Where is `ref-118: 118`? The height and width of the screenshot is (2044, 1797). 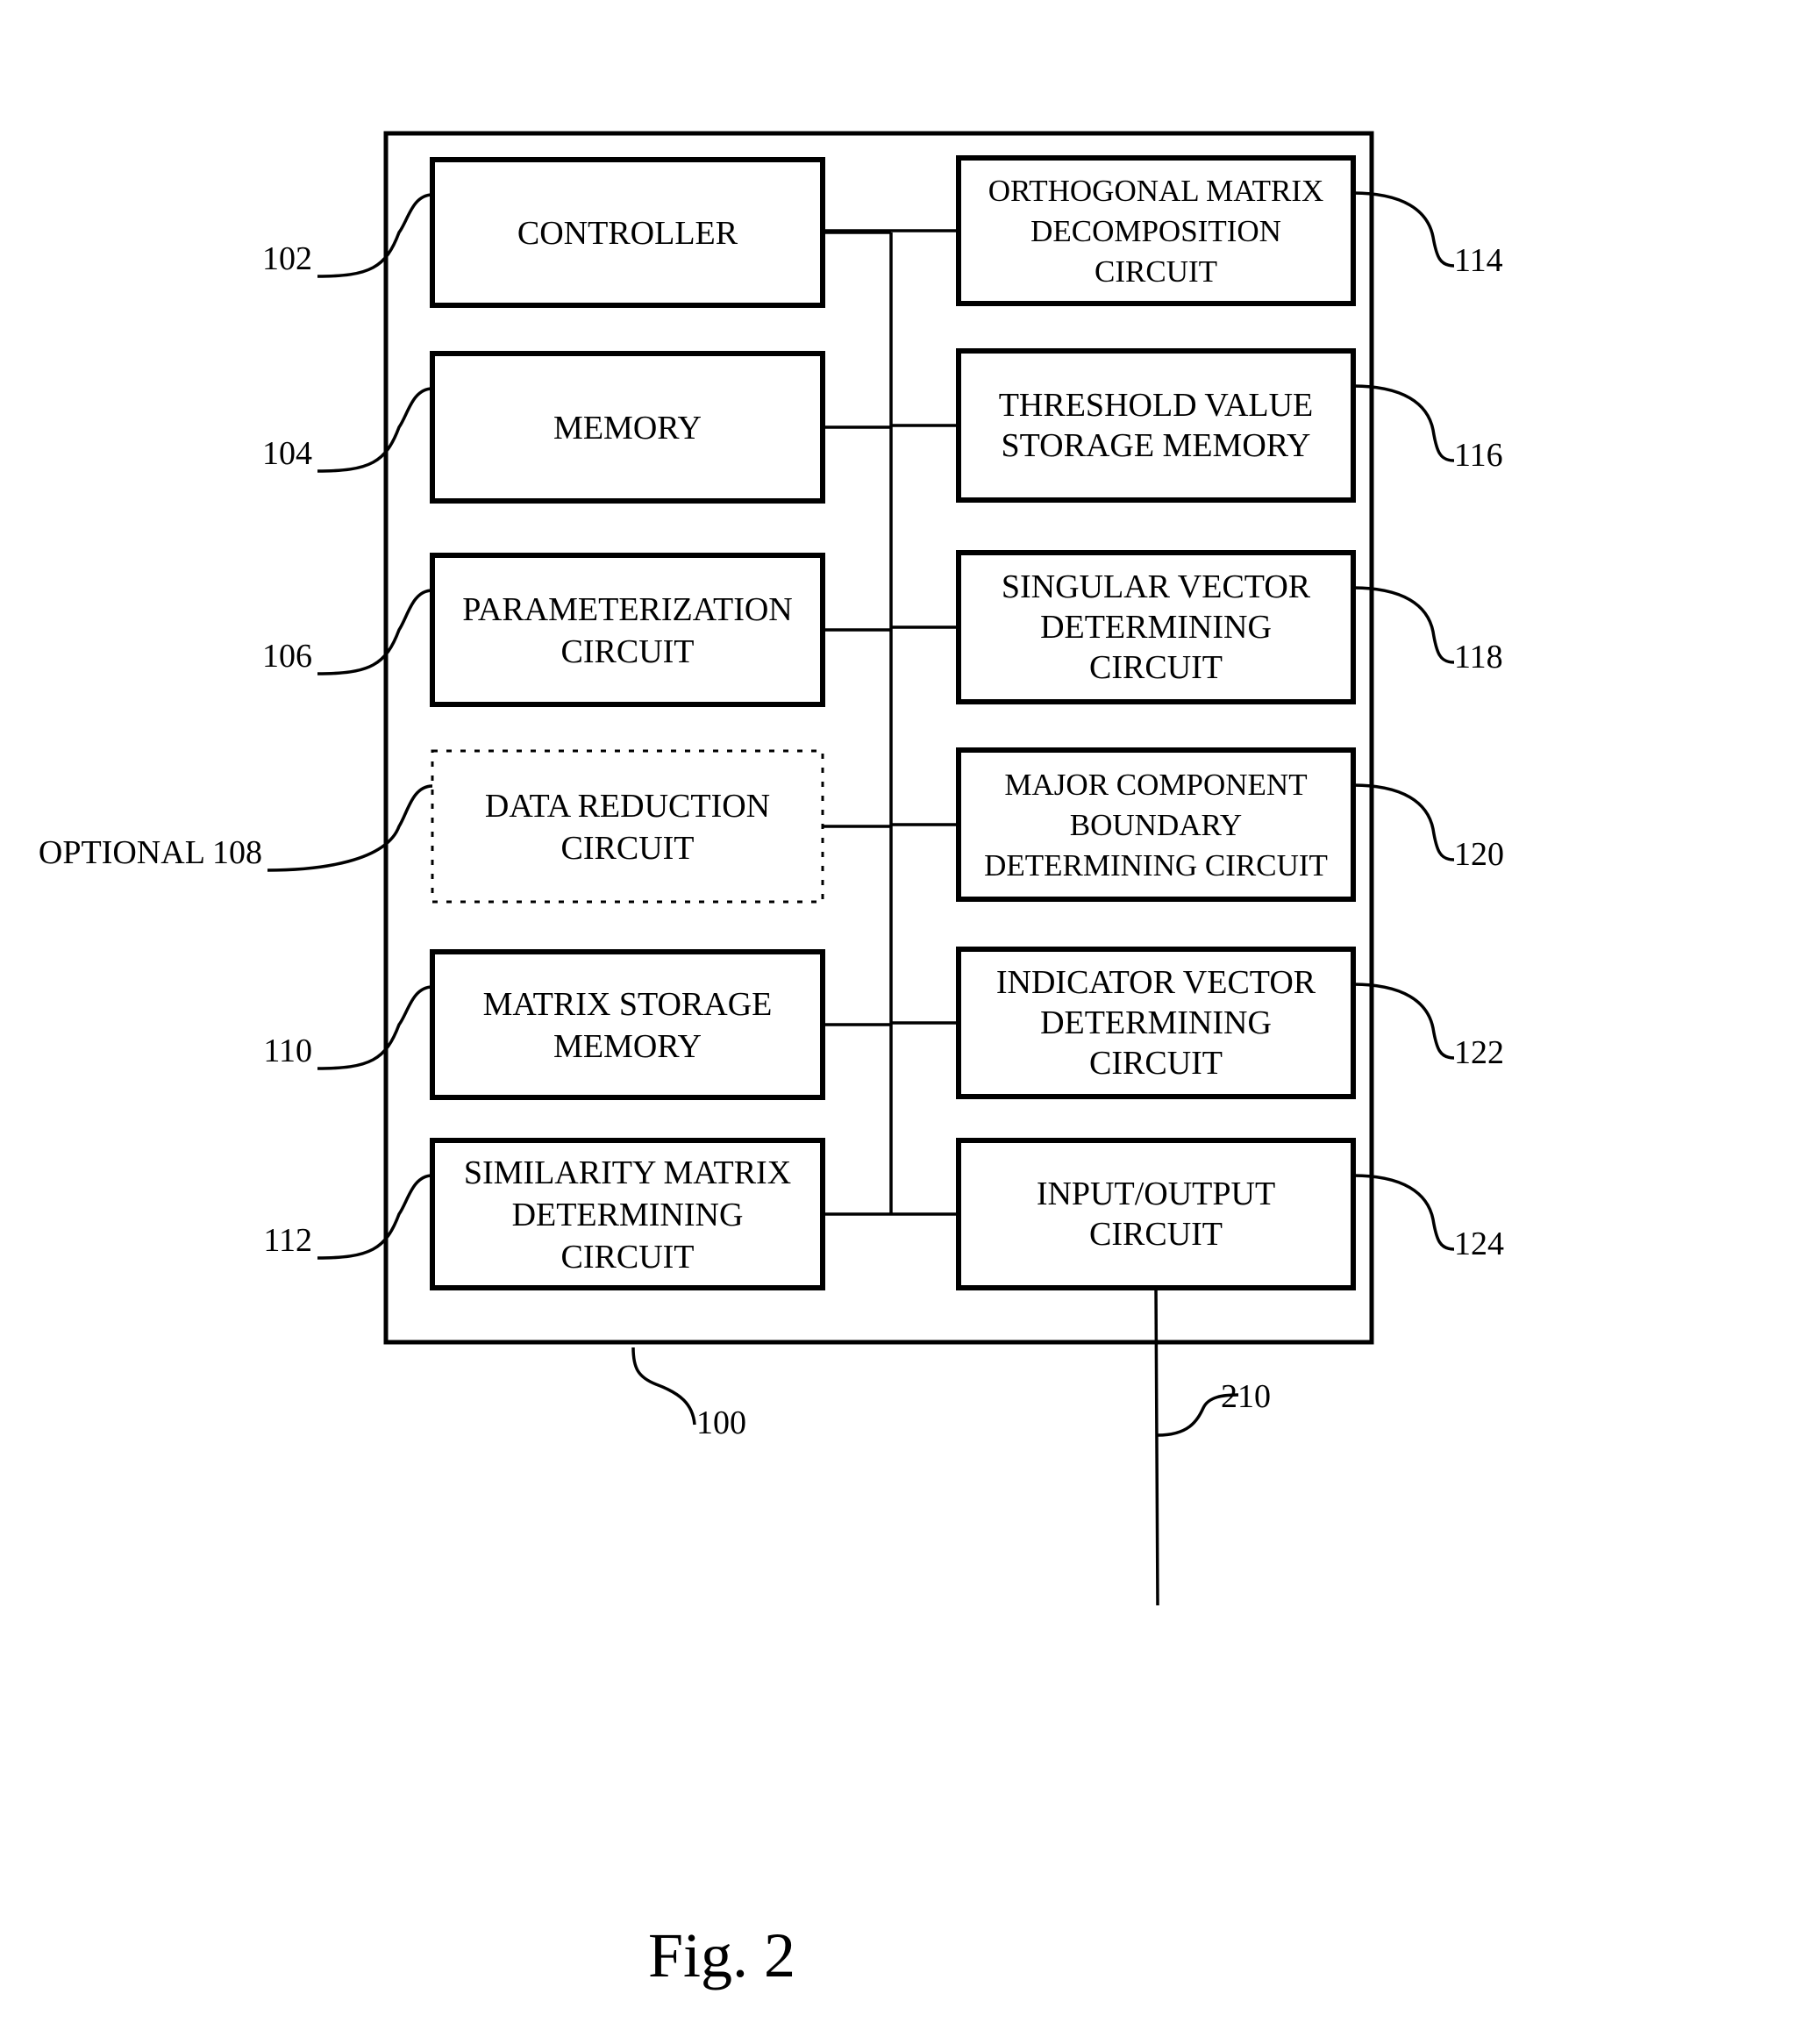
ref-118: 118 is located at coordinates (1478, 657).